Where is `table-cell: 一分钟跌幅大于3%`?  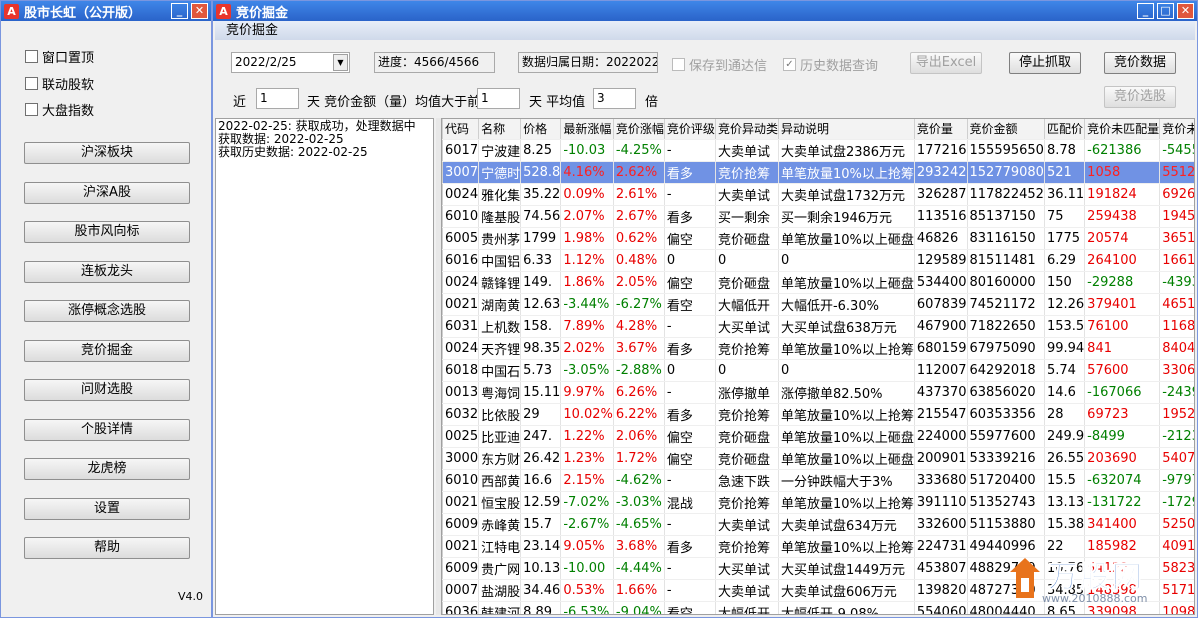 table-cell: 一分钟跌幅大于3% is located at coordinates (846, 480).